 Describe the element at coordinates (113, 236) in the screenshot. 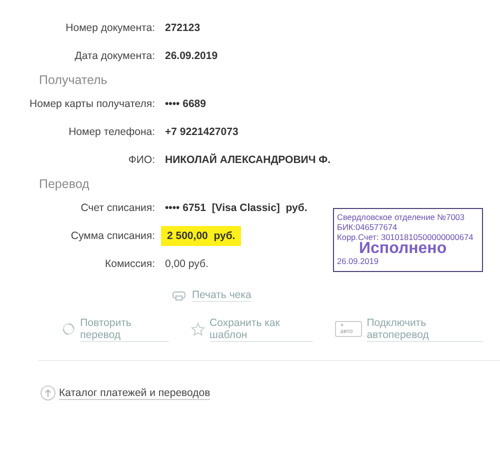

I see `field-label: Сумма списания:` at that location.